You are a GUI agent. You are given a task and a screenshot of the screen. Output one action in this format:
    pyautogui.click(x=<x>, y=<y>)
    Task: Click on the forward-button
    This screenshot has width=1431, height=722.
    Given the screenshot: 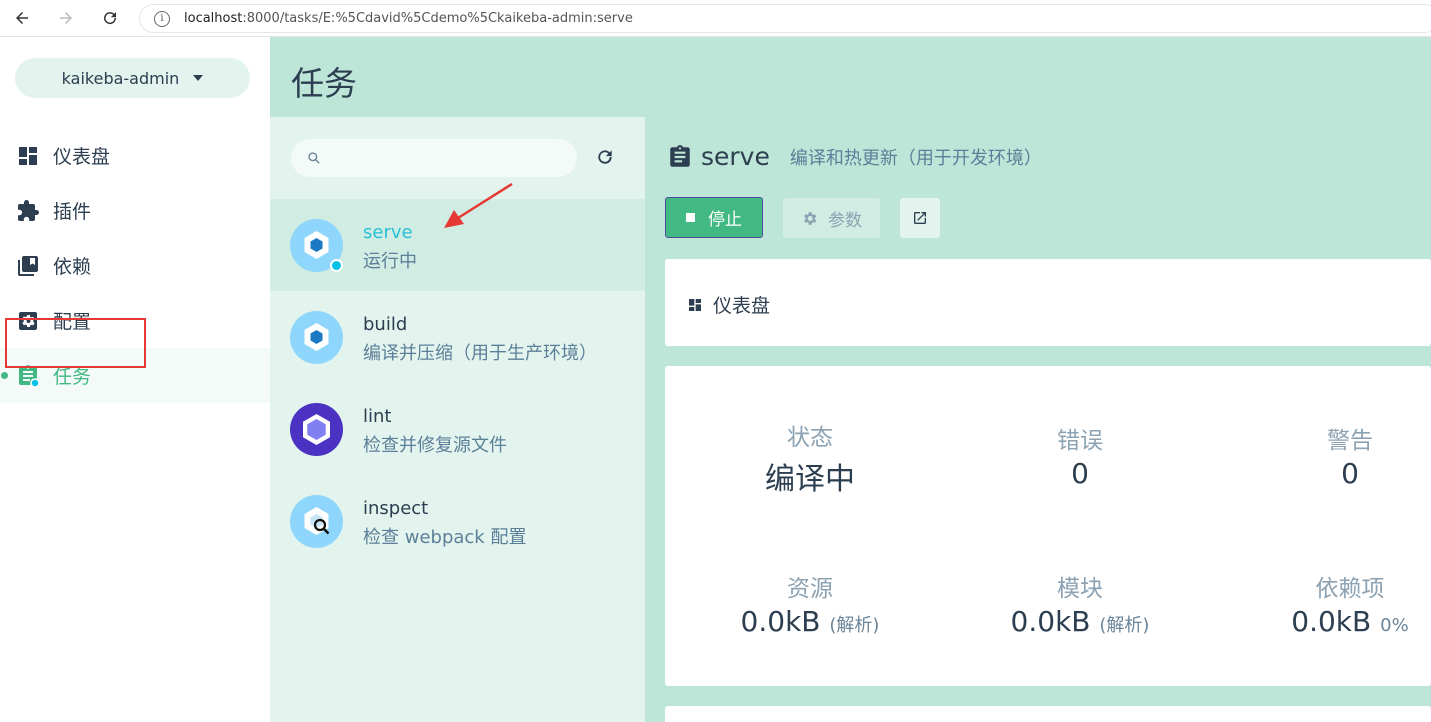 What is the action you would take?
    pyautogui.click(x=66, y=18)
    